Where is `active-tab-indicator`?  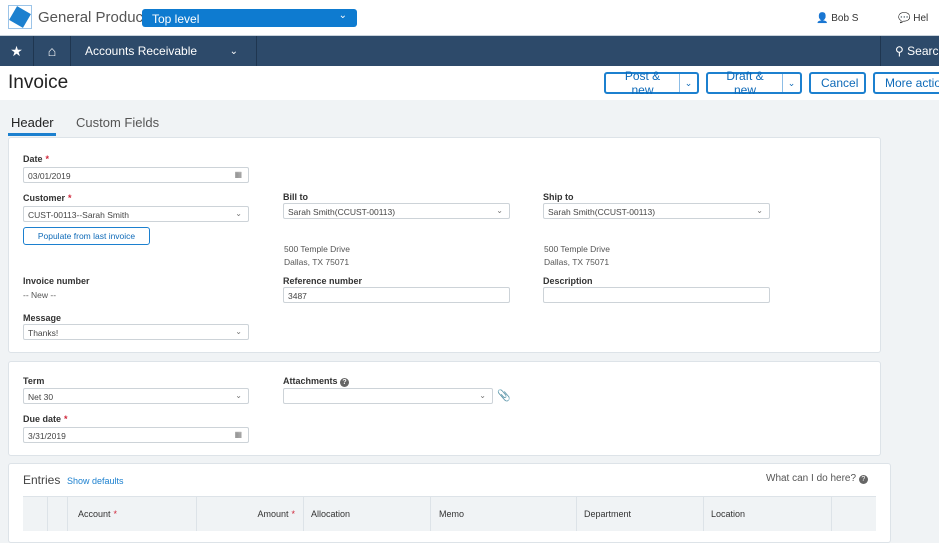
active-tab-indicator is located at coordinates (32, 134).